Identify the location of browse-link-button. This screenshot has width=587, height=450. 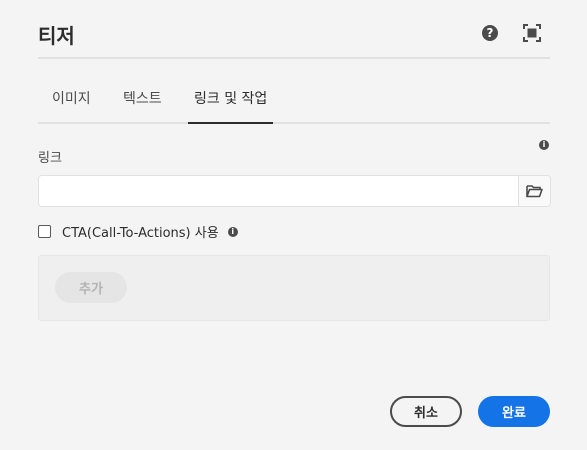
(534, 191).